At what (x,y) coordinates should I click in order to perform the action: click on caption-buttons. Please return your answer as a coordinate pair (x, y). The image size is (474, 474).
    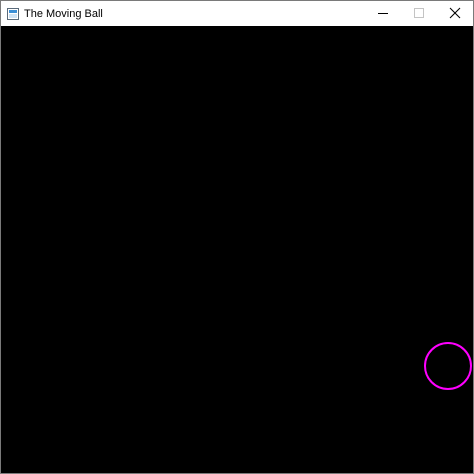
    Looking at the image, I should click on (419, 13).